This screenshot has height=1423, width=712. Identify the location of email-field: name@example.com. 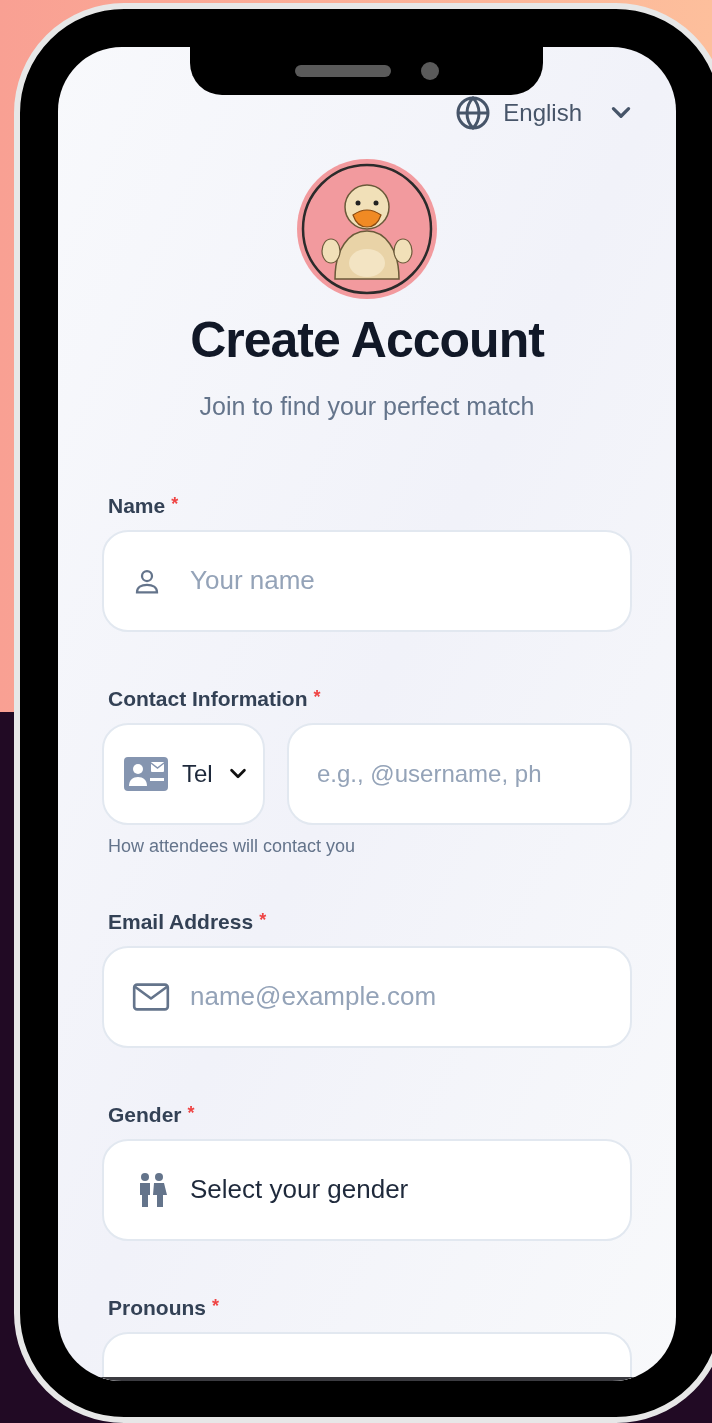
(367, 996).